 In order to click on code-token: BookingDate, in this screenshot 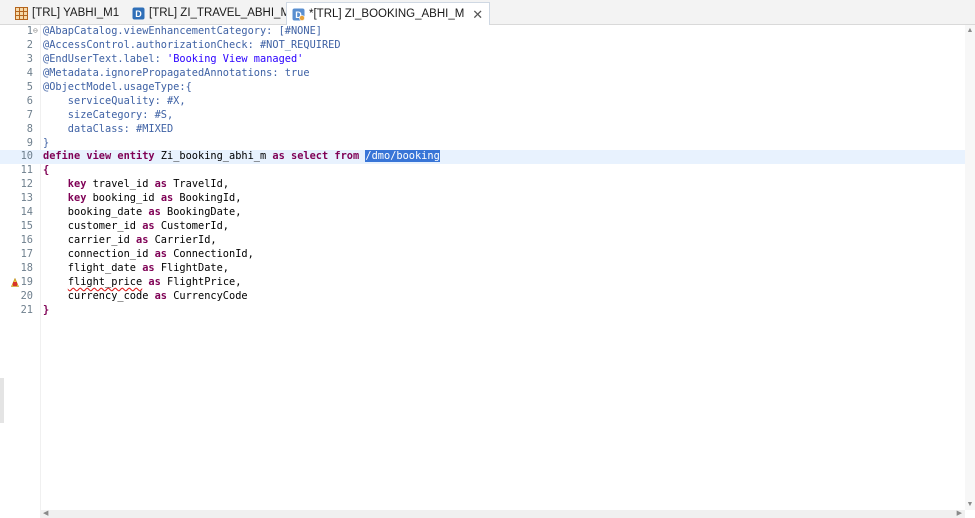, I will do `click(204, 212)`.